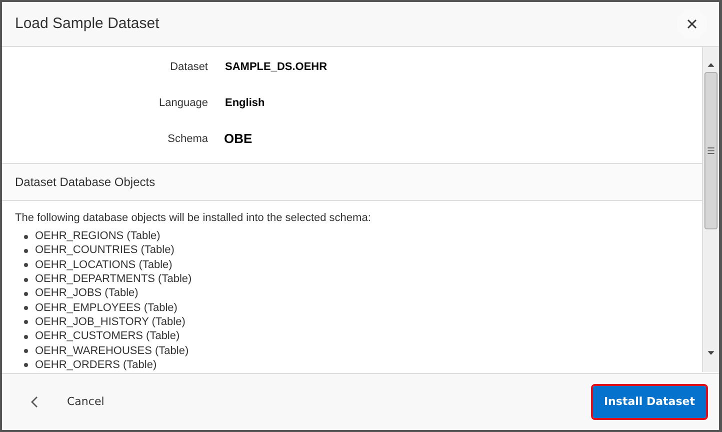 The width and height of the screenshot is (722, 432). What do you see at coordinates (34, 402) in the screenshot?
I see `chevron-left-icon` at bounding box center [34, 402].